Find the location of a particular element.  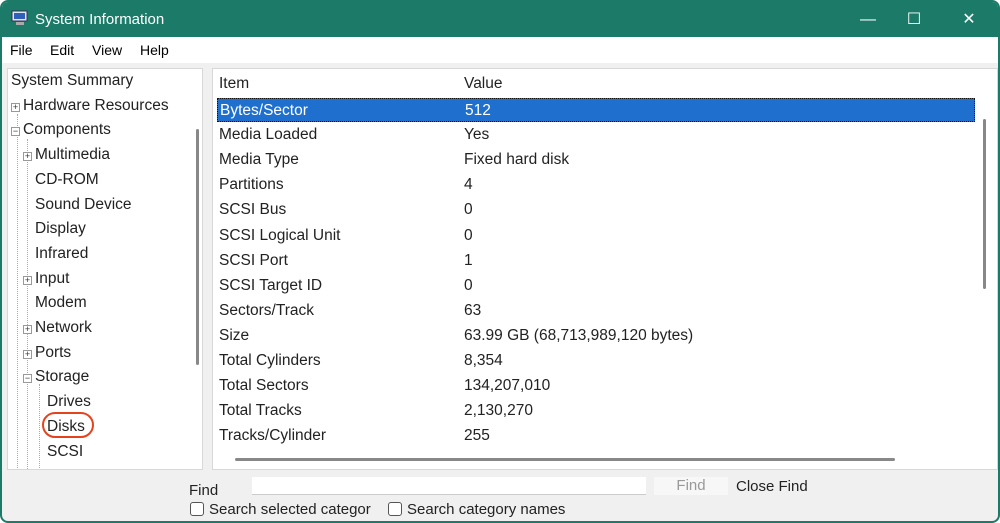

item-cell: Total Sectors is located at coordinates (264, 386).